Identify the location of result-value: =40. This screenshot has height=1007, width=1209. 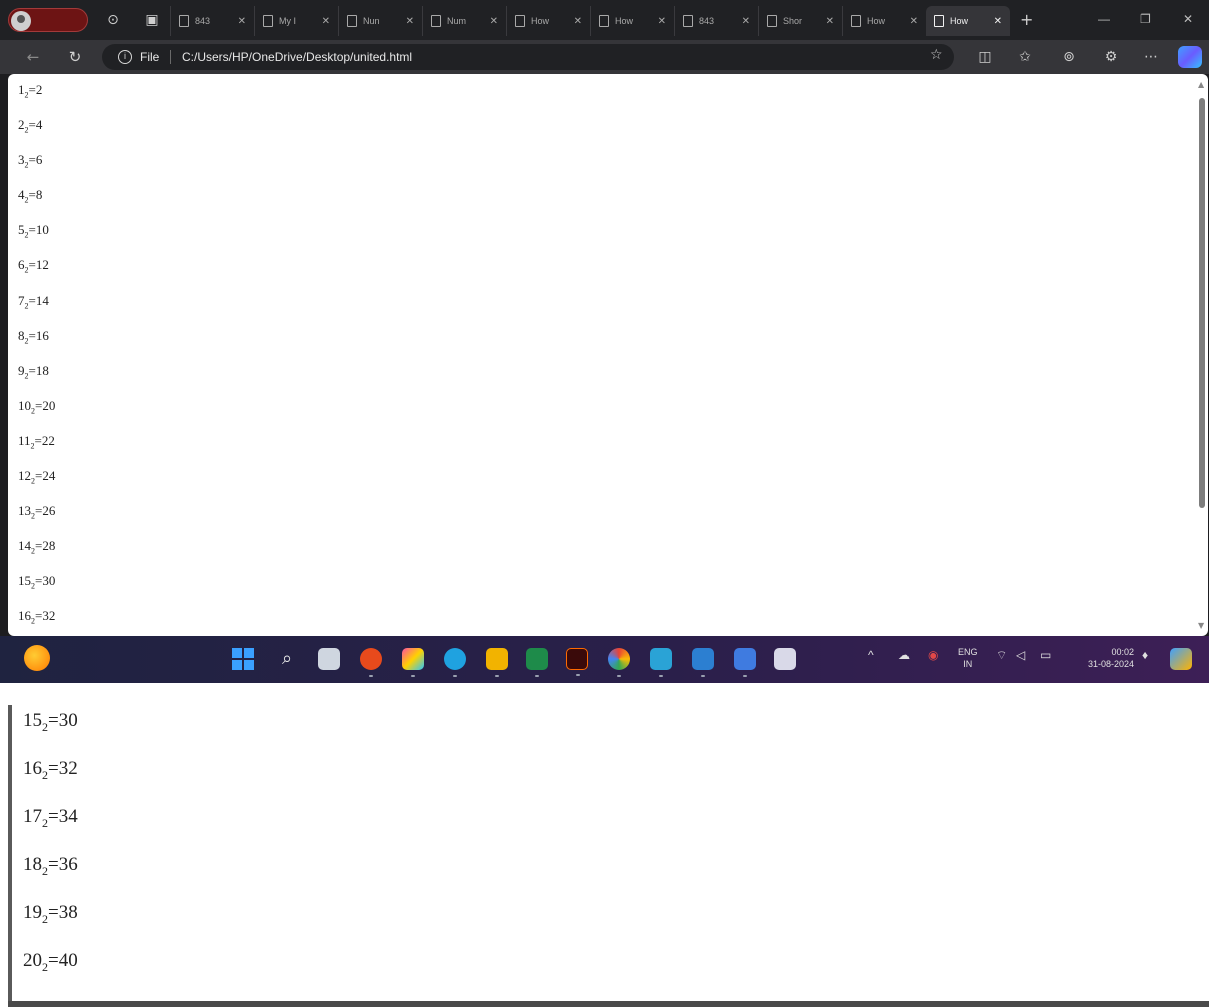
(63, 960).